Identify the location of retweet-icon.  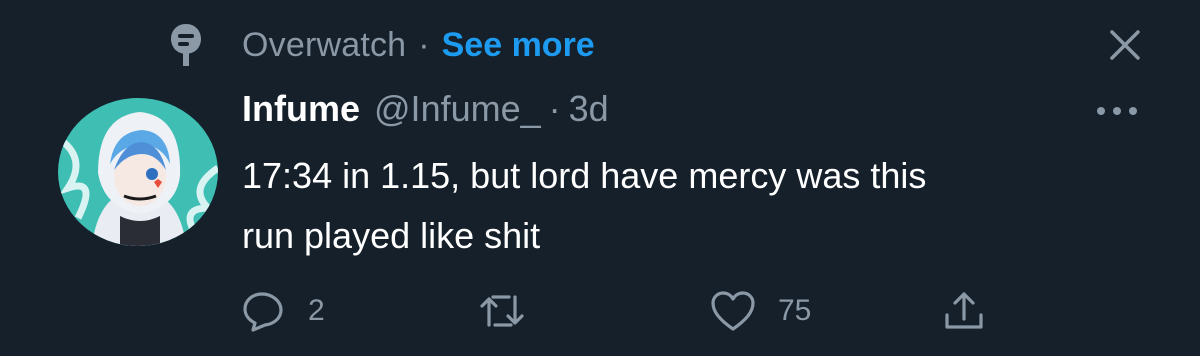
(502, 311).